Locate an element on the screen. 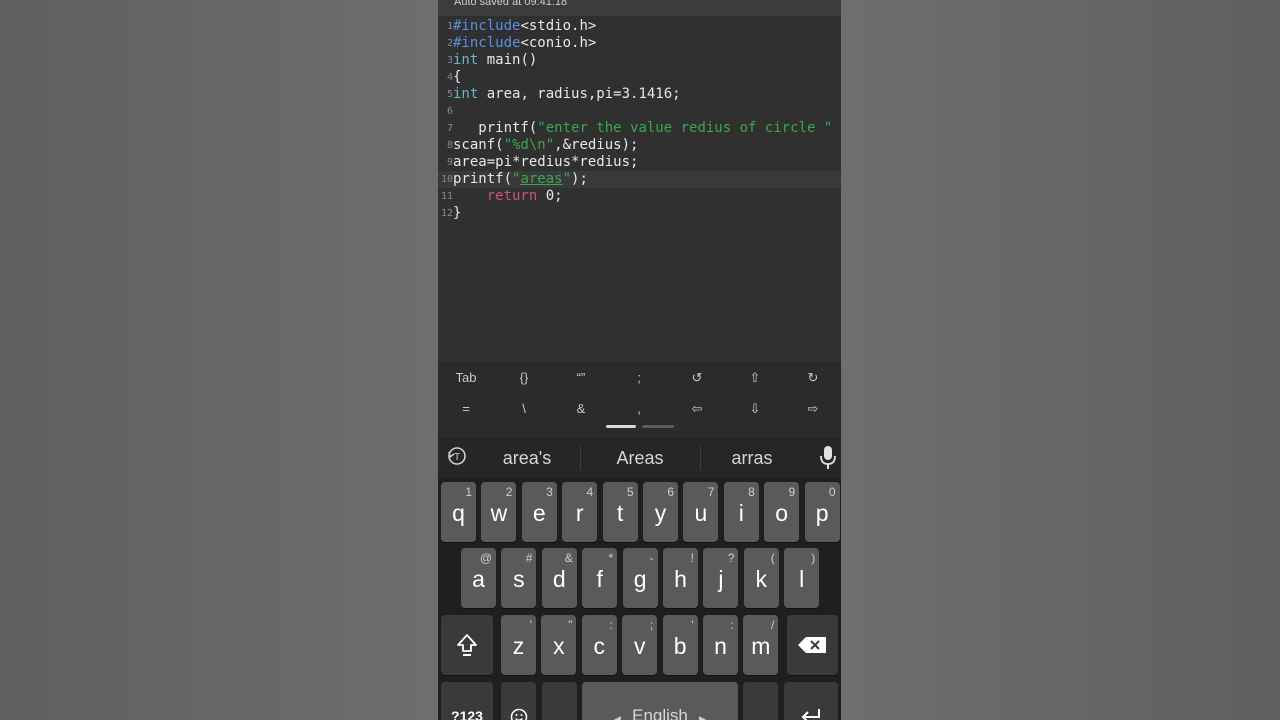 The image size is (1280, 720). key-c: c: is located at coordinates (599, 645).